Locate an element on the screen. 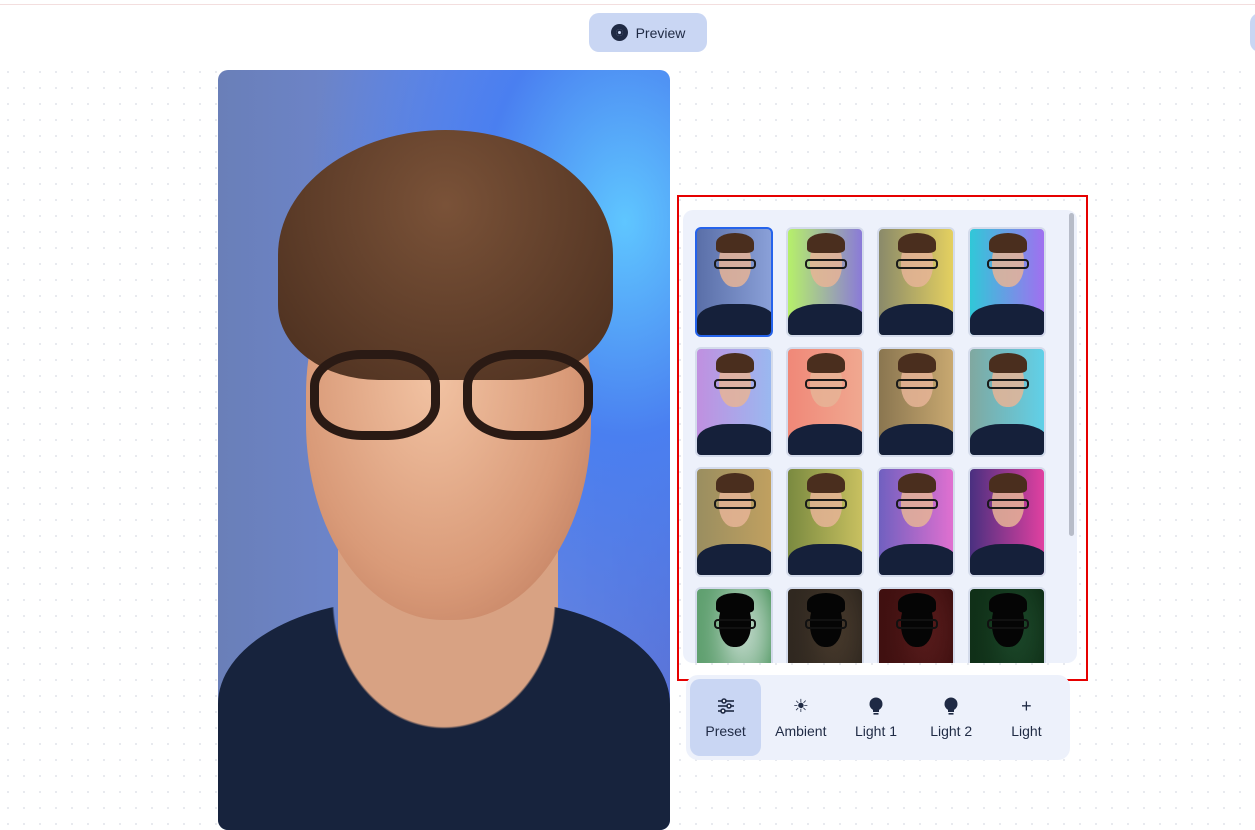 Image resolution: width=1255 pixels, height=830 pixels. tool-label: Light 1 is located at coordinates (876, 730).